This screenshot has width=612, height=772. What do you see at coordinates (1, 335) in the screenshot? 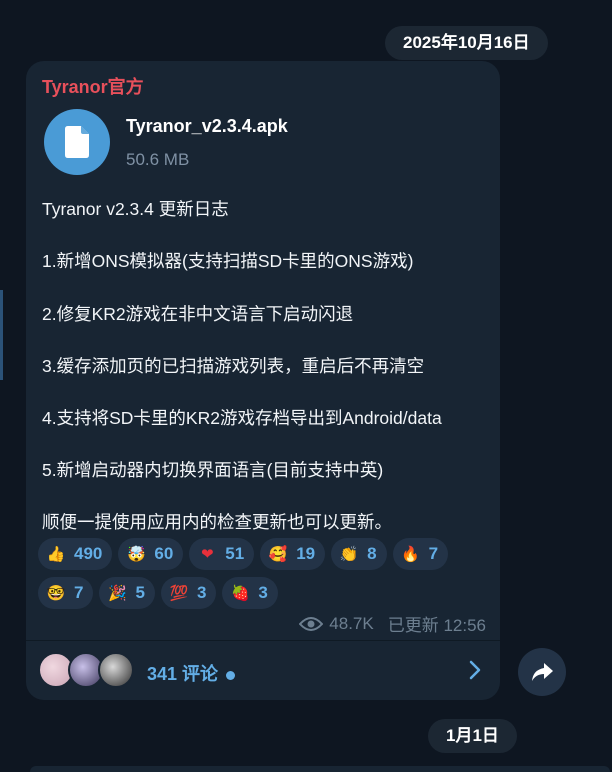
I see `scroll-indicator` at bounding box center [1, 335].